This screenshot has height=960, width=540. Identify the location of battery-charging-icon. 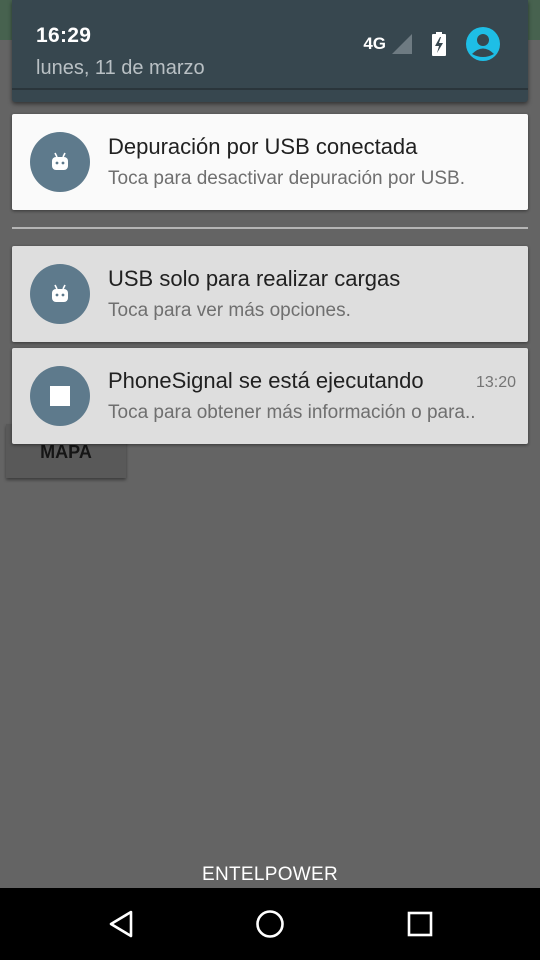
(439, 44).